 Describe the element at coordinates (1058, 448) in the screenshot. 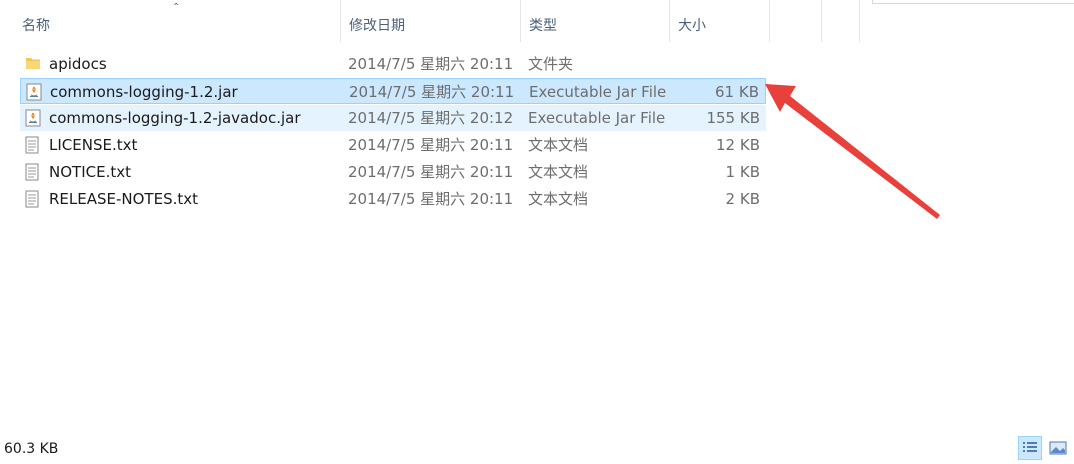

I see `large-icons-view-icon` at that location.